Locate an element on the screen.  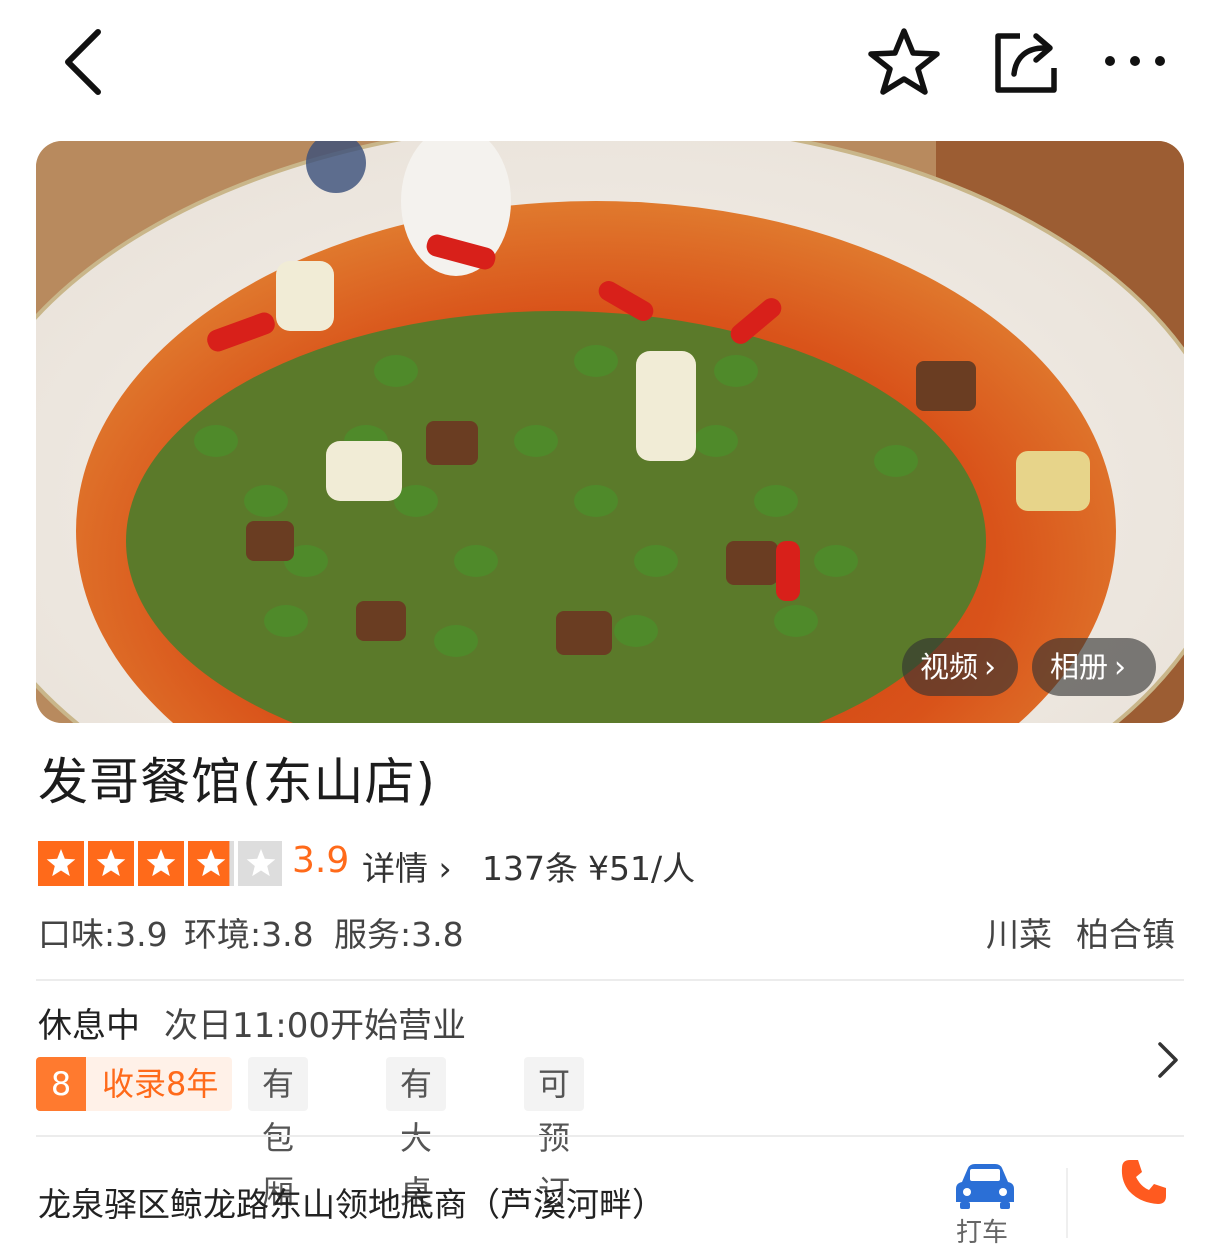
restaurant-name: 发哥餐馆(东山店) is located at coordinates (237, 782).